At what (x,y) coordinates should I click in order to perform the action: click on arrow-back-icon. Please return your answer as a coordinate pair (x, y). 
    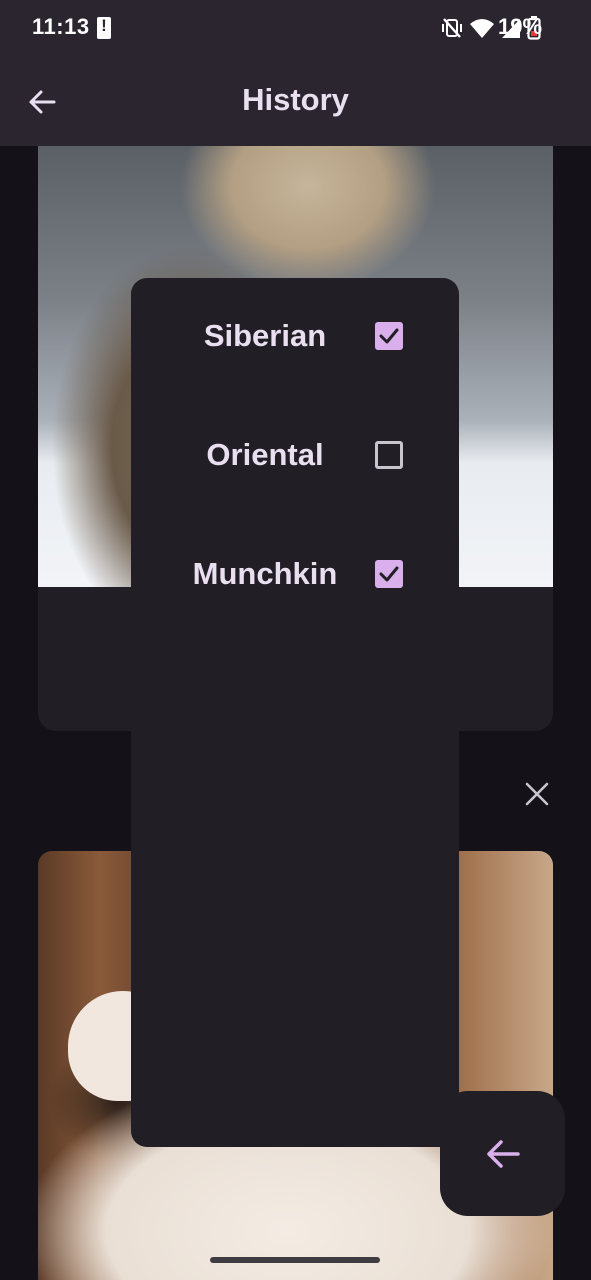
    Looking at the image, I should click on (503, 1153).